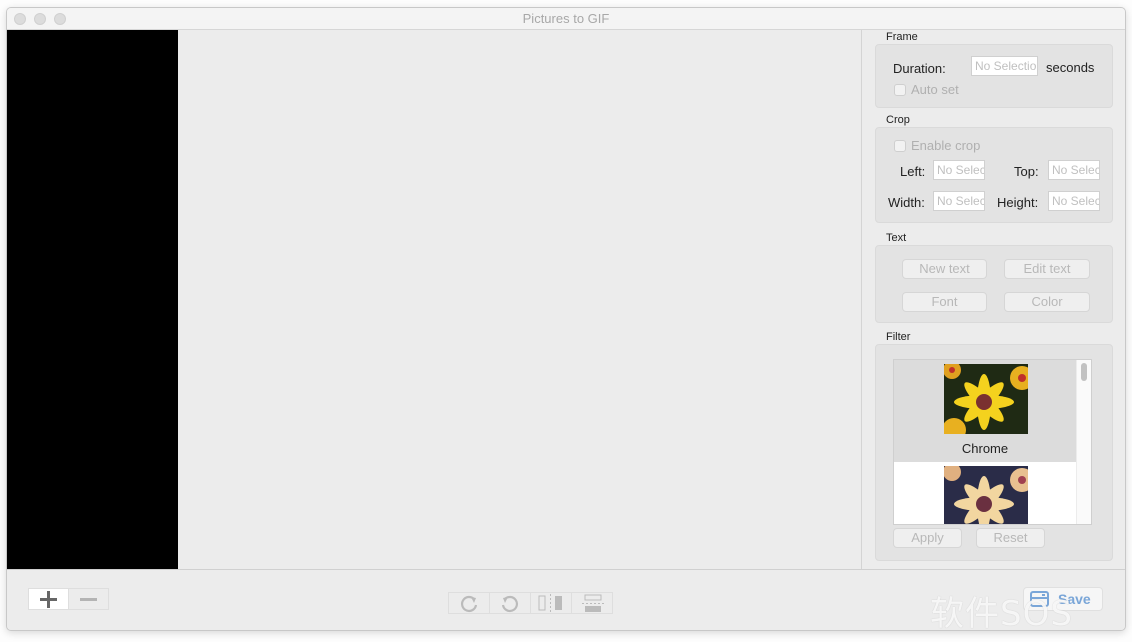 Image resolution: width=1132 pixels, height=642 pixels. Describe the element at coordinates (1074, 201) in the screenshot. I see `crop-height-field: No Selection` at that location.